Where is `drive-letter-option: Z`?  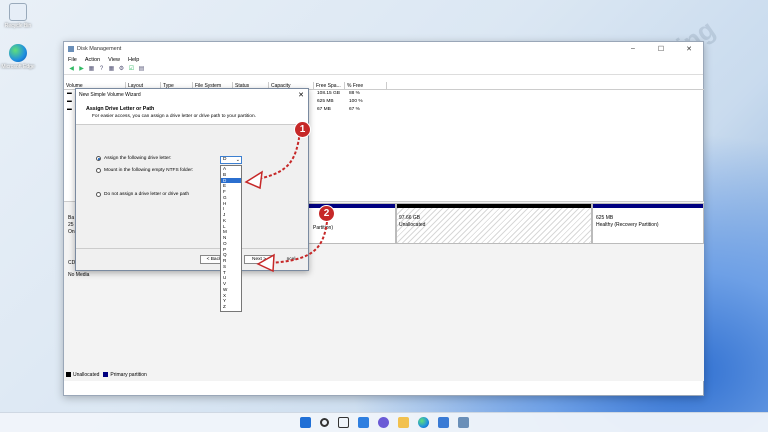
drive-letter-option: Z is located at coordinates (231, 307).